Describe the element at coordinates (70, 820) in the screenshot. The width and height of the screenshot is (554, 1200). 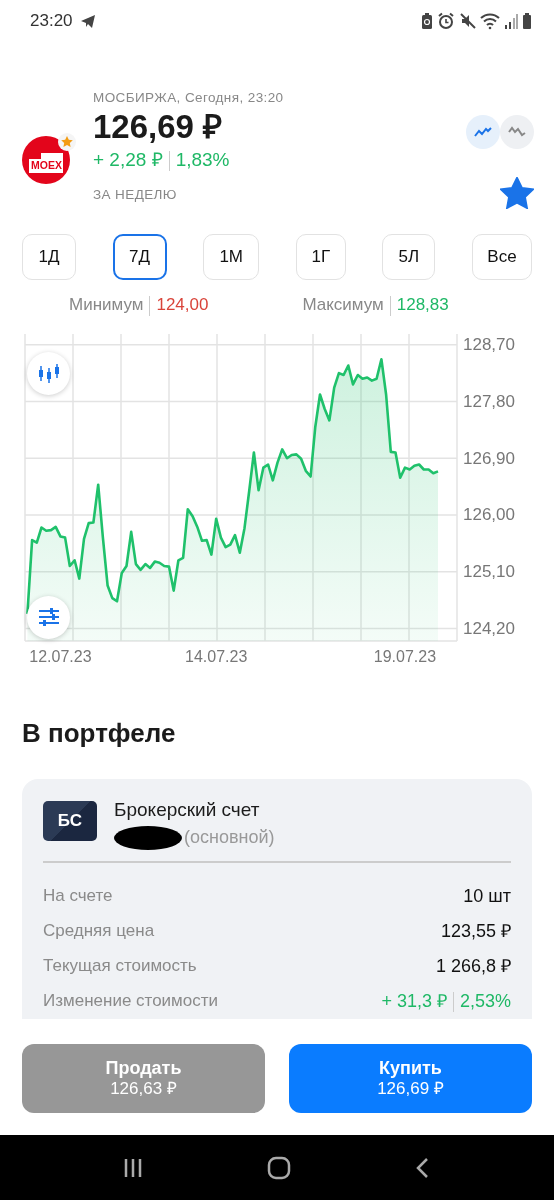
I see `account-badge: БС` at that location.